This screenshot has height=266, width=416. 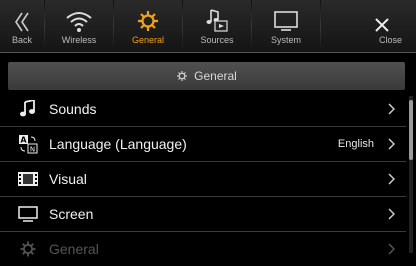 I want to click on tab-general: General, so click(x=148, y=26).